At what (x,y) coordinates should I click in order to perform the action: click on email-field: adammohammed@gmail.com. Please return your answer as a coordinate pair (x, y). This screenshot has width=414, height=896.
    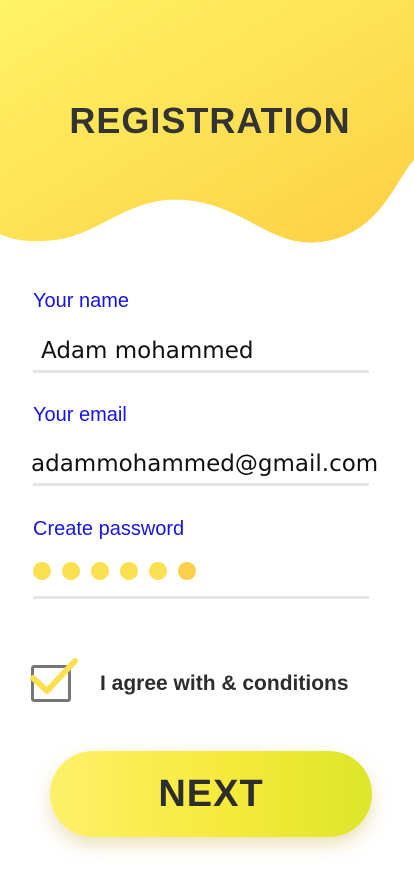
    Looking at the image, I should click on (204, 464).